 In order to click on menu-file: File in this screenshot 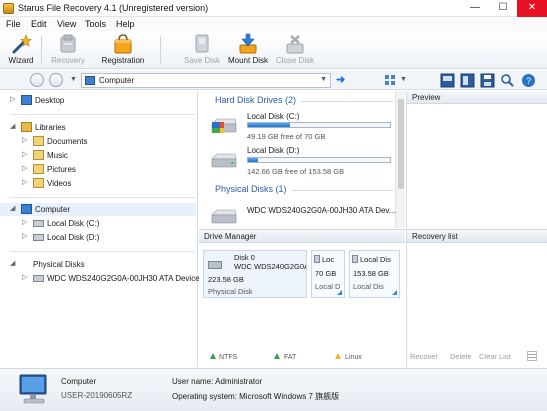, I will do `click(13, 24)`.